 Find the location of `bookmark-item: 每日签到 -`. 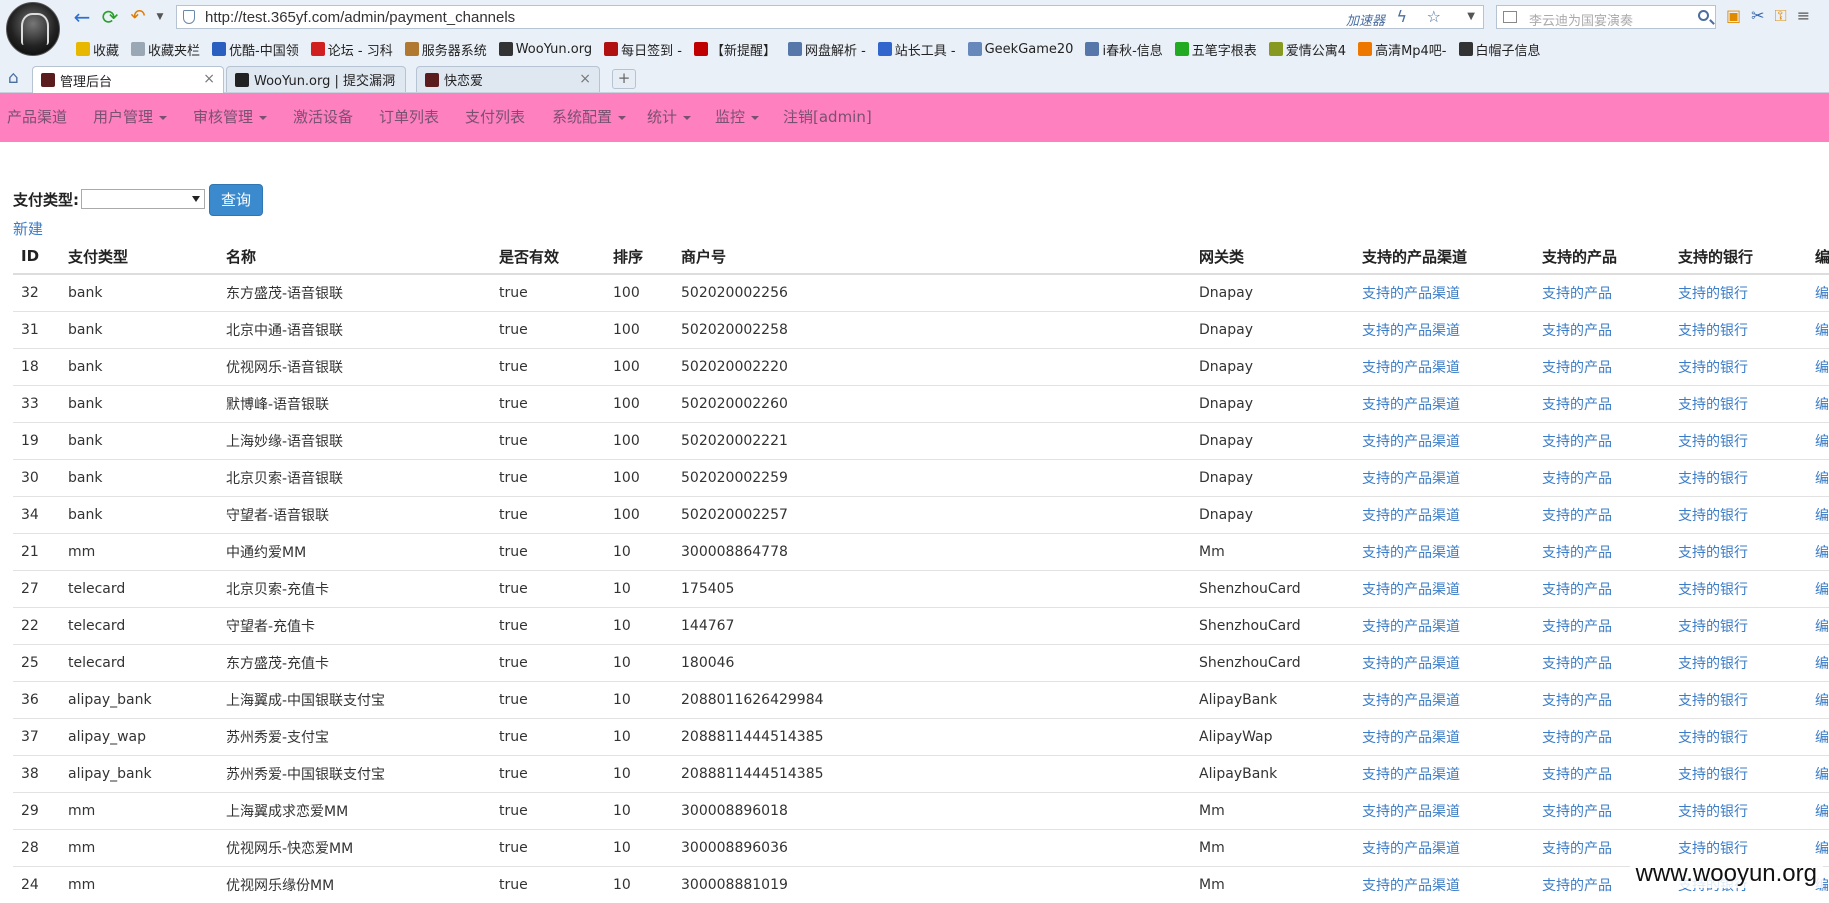

bookmark-item: 每日签到 - is located at coordinates (643, 49).